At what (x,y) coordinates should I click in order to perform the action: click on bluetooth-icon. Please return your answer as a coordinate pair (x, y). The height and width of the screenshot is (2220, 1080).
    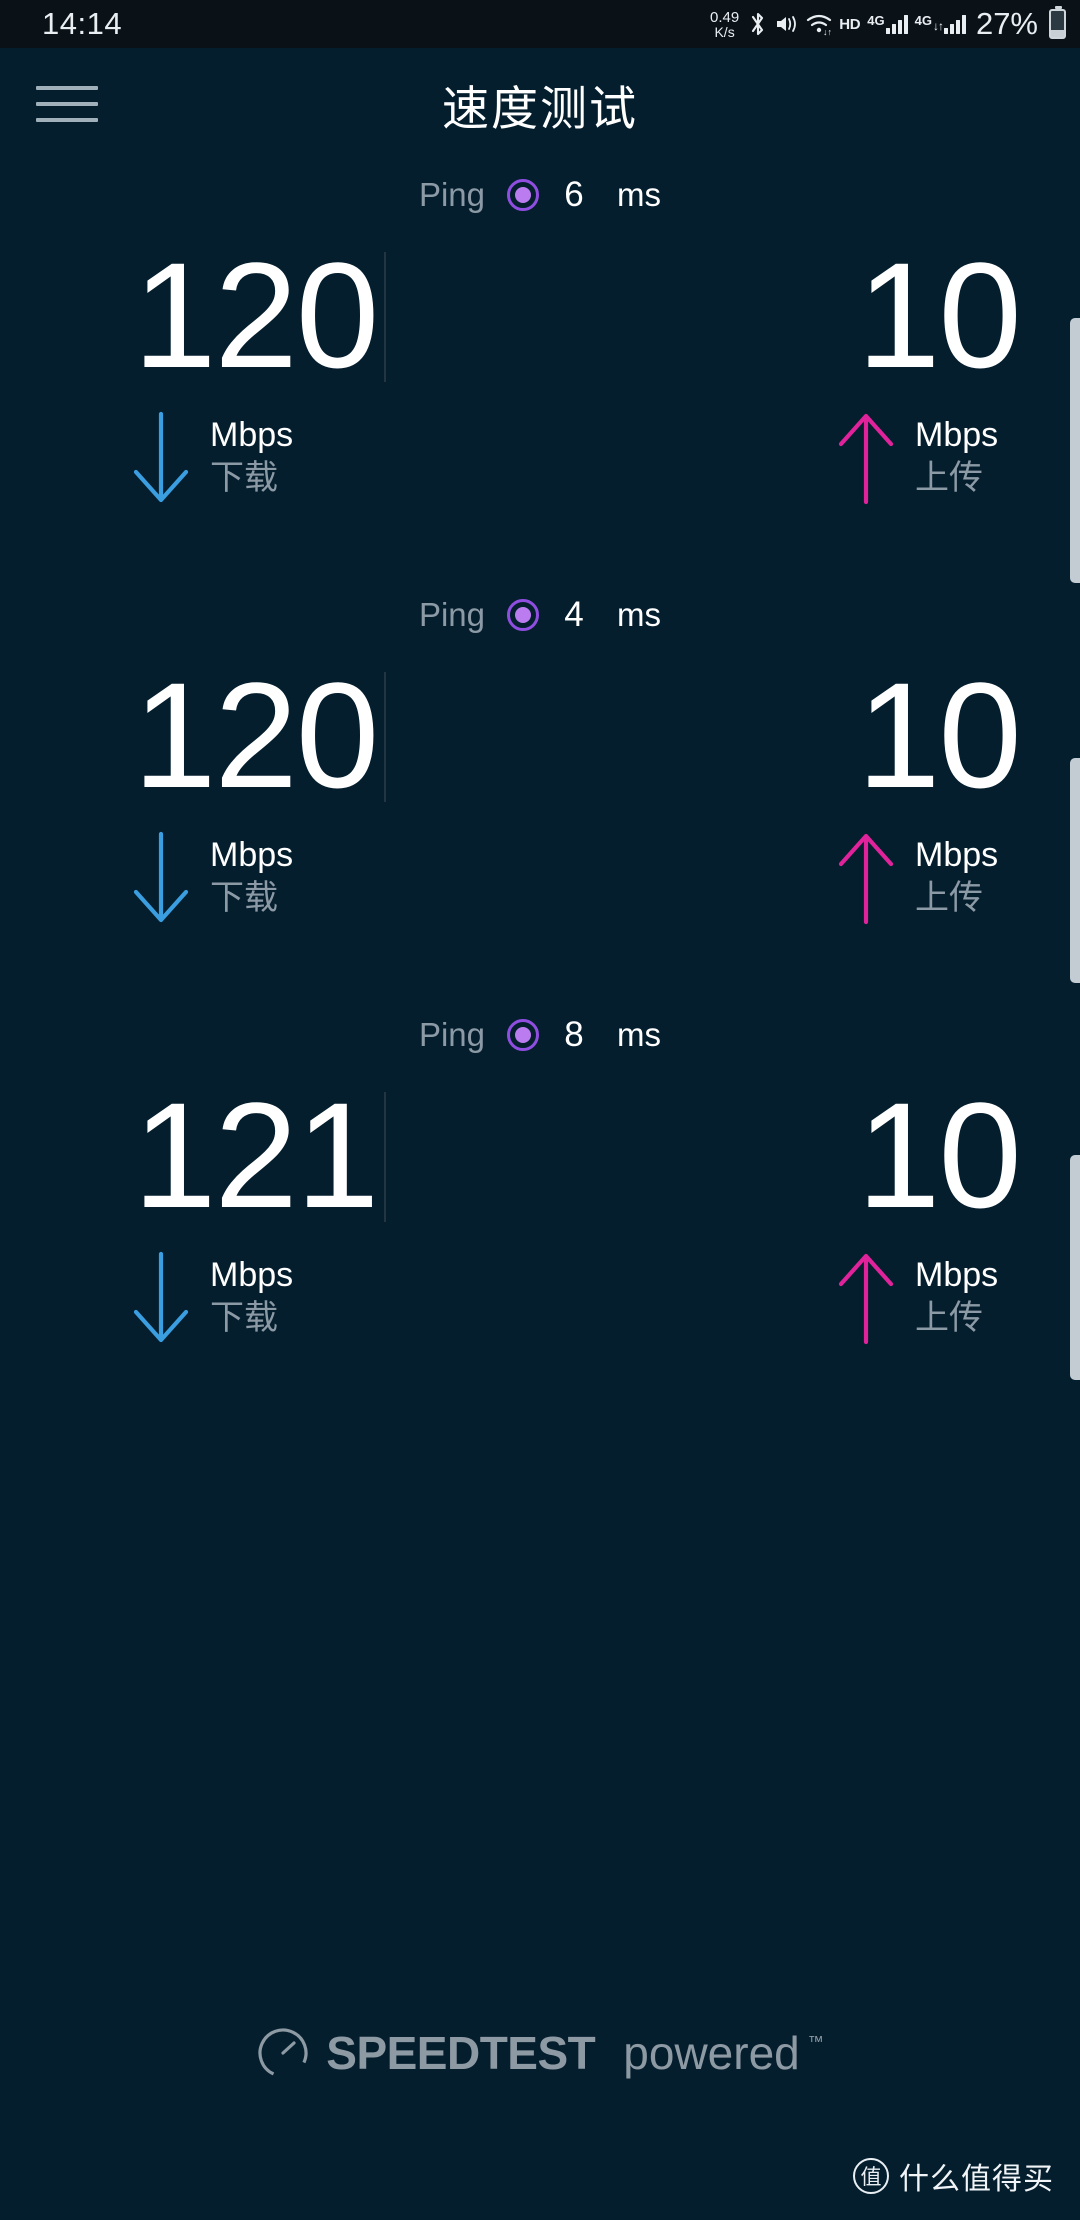
    Looking at the image, I should click on (758, 24).